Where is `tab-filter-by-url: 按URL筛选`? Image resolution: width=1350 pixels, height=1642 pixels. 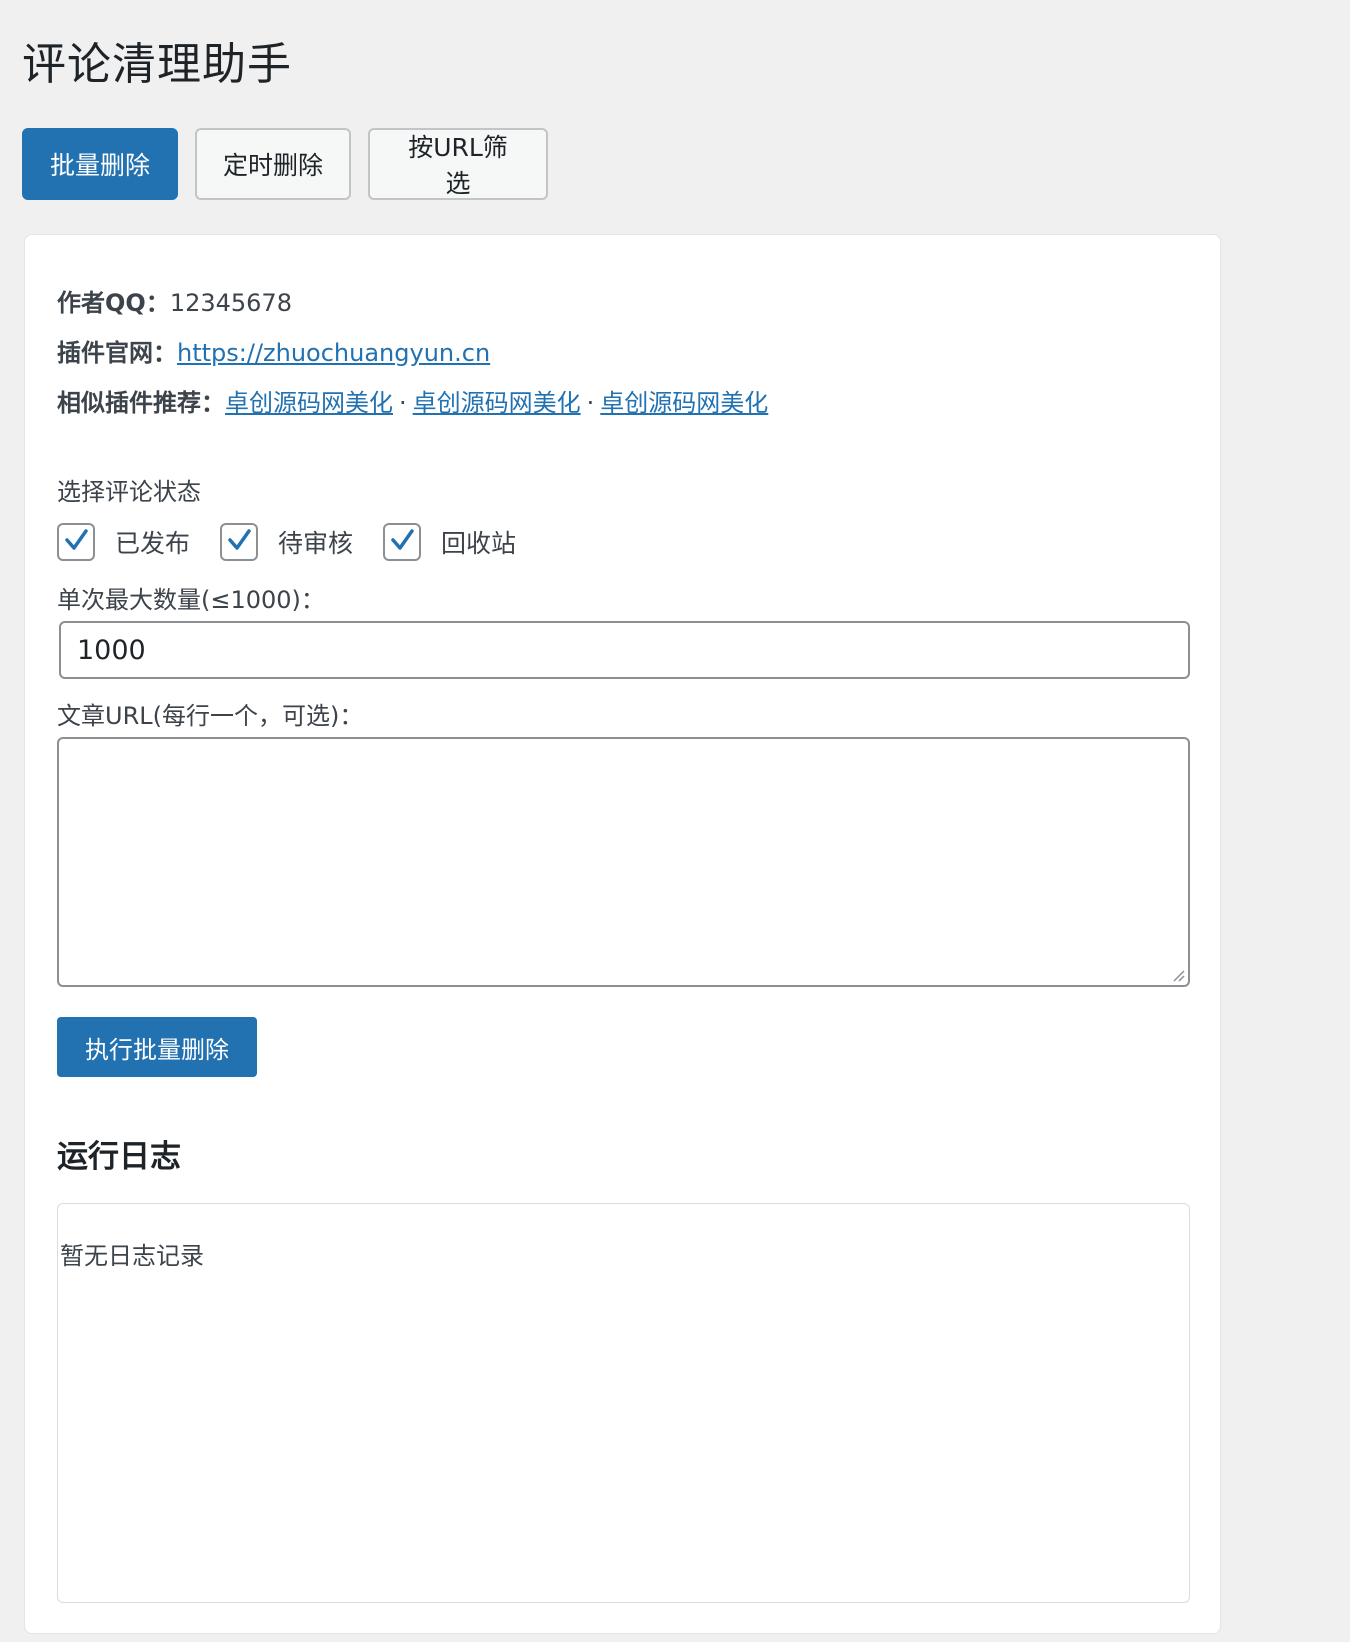
tab-filter-by-url: 按URL筛选 is located at coordinates (458, 164).